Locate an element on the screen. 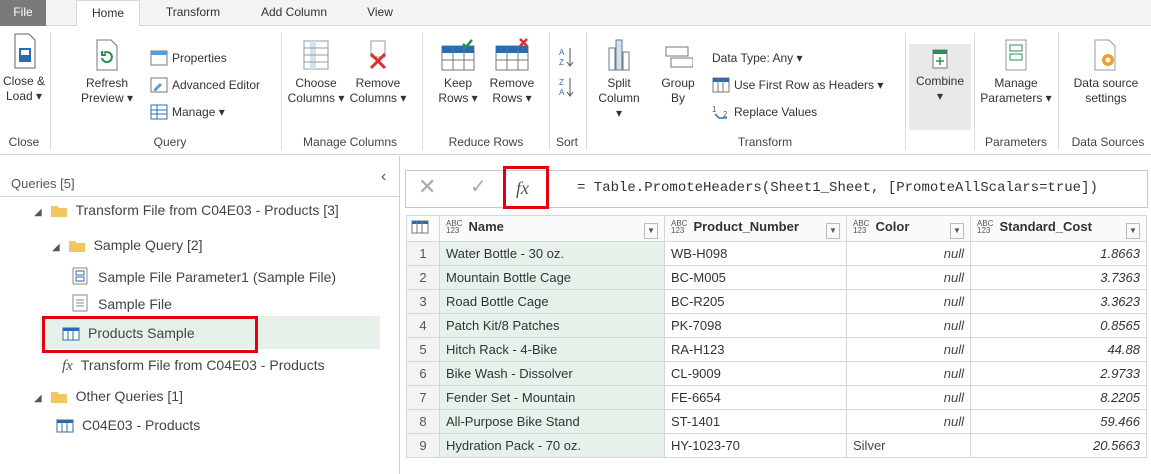 The image size is (1151, 474). cell-product-number: PK-7098 is located at coordinates (755, 325).